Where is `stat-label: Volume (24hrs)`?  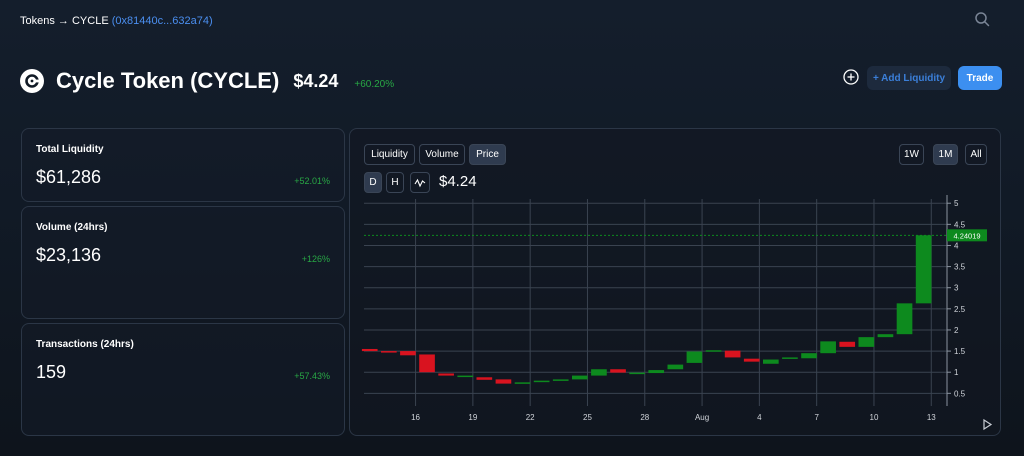
stat-label: Volume (24hrs) is located at coordinates (72, 227).